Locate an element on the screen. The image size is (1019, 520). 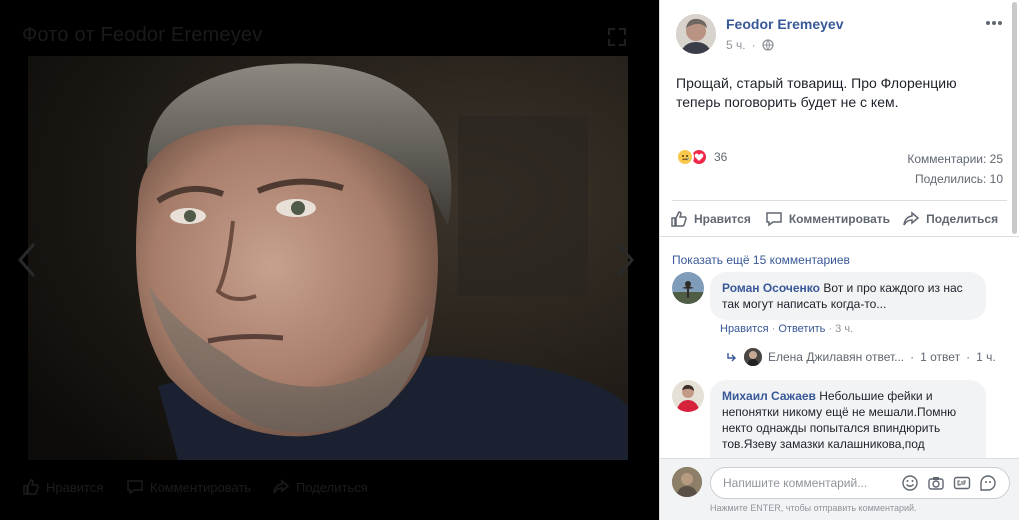
like-button: Нравится is located at coordinates (710, 219).